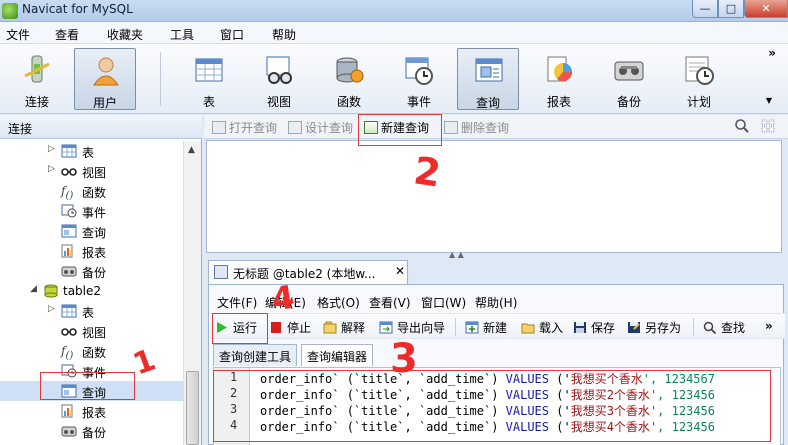 This screenshot has width=788, height=445. Describe the element at coordinates (82, 291) in the screenshot. I see `tree-item-label: table2` at that location.